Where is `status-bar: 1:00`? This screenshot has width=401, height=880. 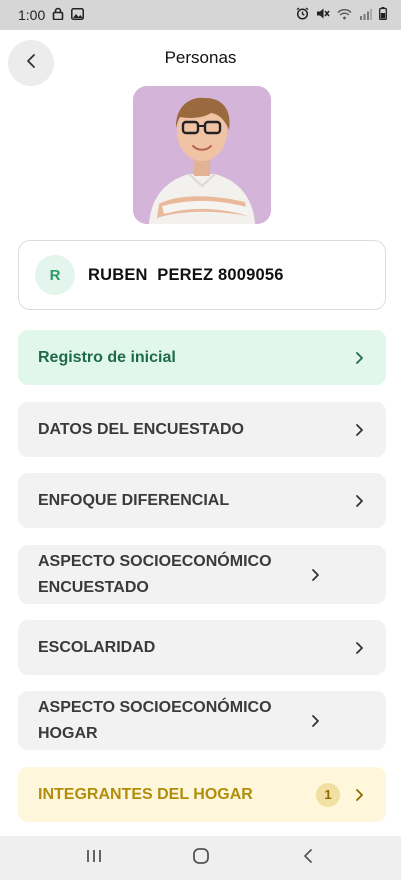 status-bar: 1:00 is located at coordinates (200, 15).